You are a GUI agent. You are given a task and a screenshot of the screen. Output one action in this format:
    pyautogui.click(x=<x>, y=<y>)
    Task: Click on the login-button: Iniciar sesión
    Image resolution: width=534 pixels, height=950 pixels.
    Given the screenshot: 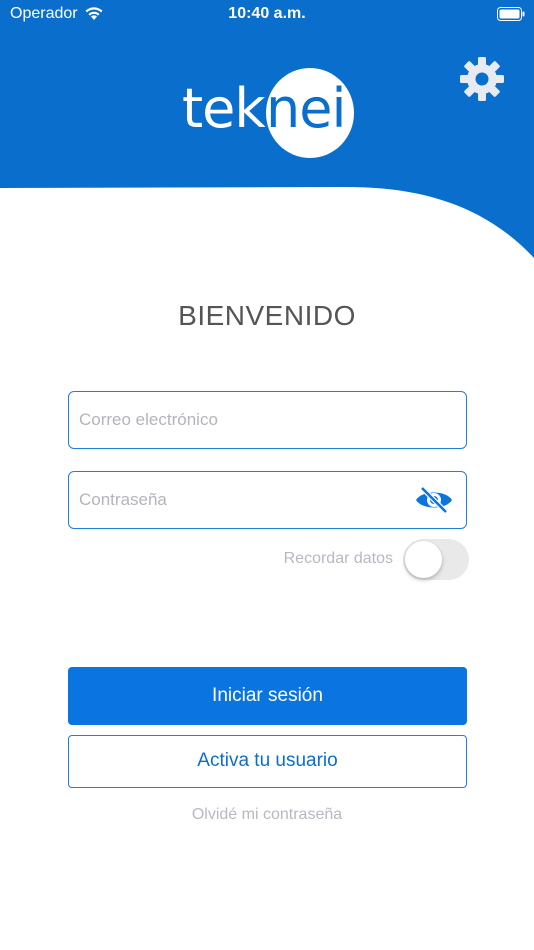 What is the action you would take?
    pyautogui.click(x=267, y=696)
    